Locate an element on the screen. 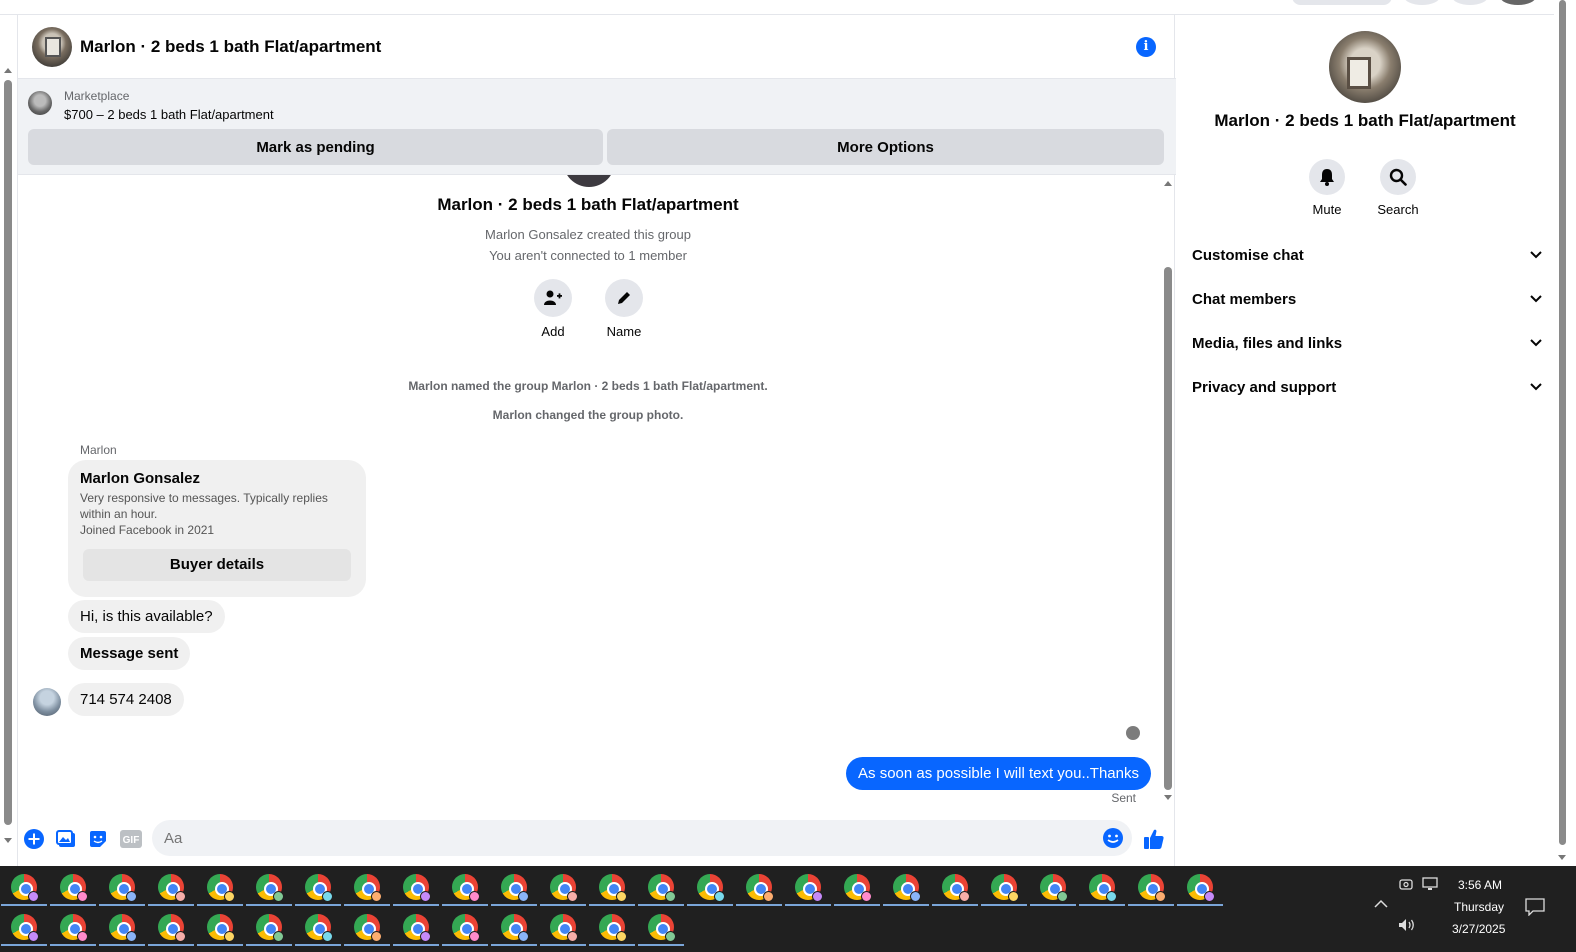  photo-icon is located at coordinates (66, 839).